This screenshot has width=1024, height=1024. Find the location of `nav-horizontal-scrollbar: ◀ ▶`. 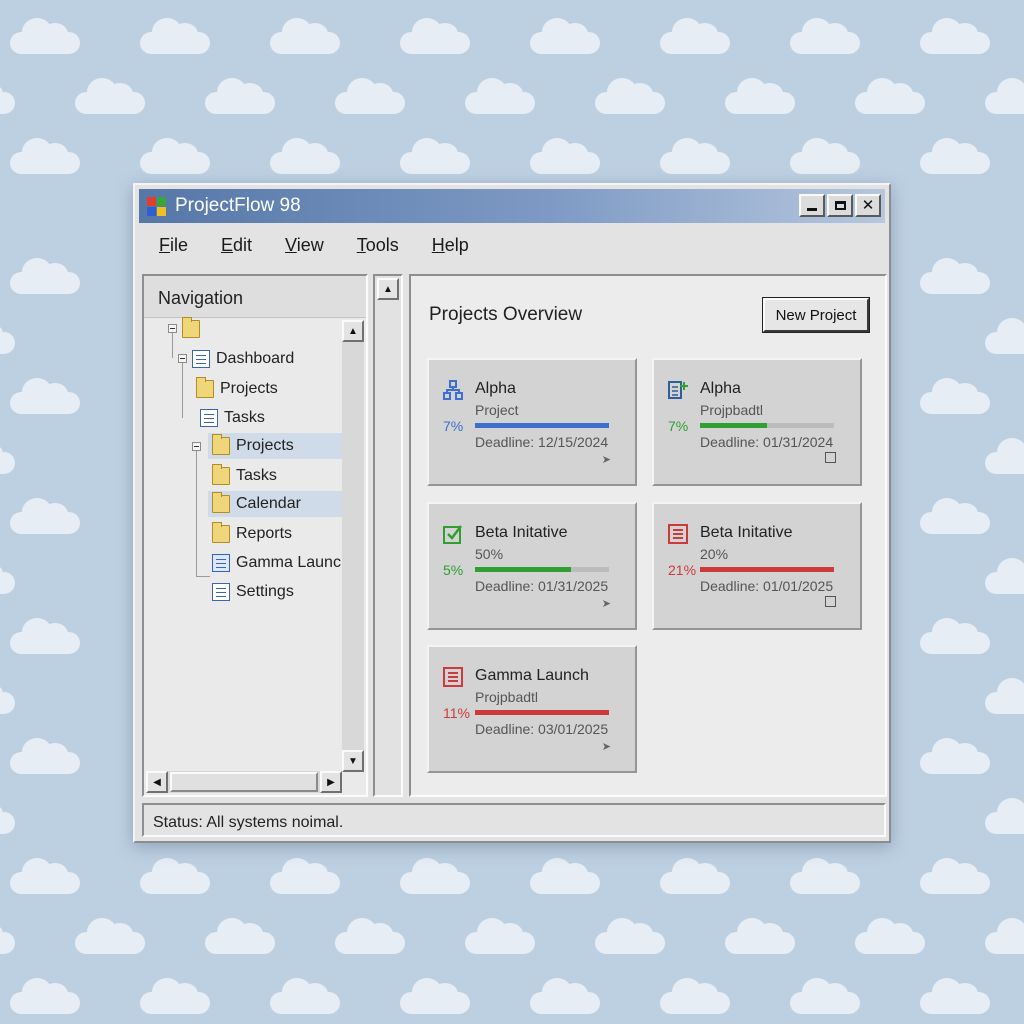

nav-horizontal-scrollbar: ◀ ▶ is located at coordinates (244, 782).